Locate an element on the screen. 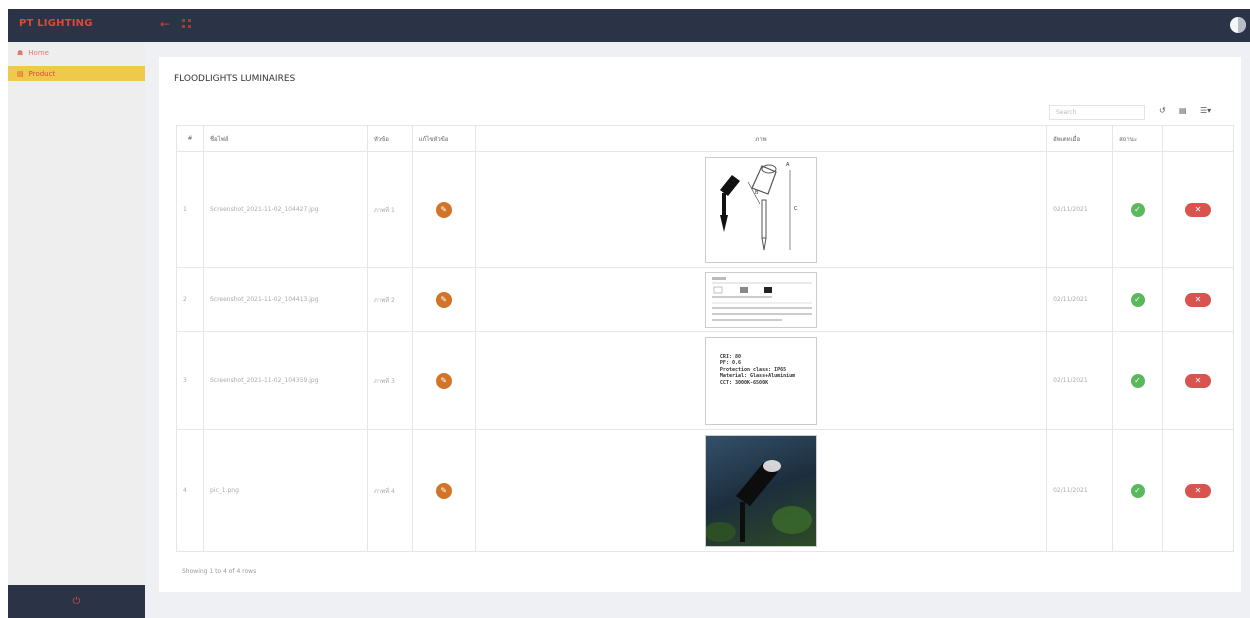 This screenshot has height=618, width=1250. col-topic: หัวข้อ is located at coordinates (389, 138).